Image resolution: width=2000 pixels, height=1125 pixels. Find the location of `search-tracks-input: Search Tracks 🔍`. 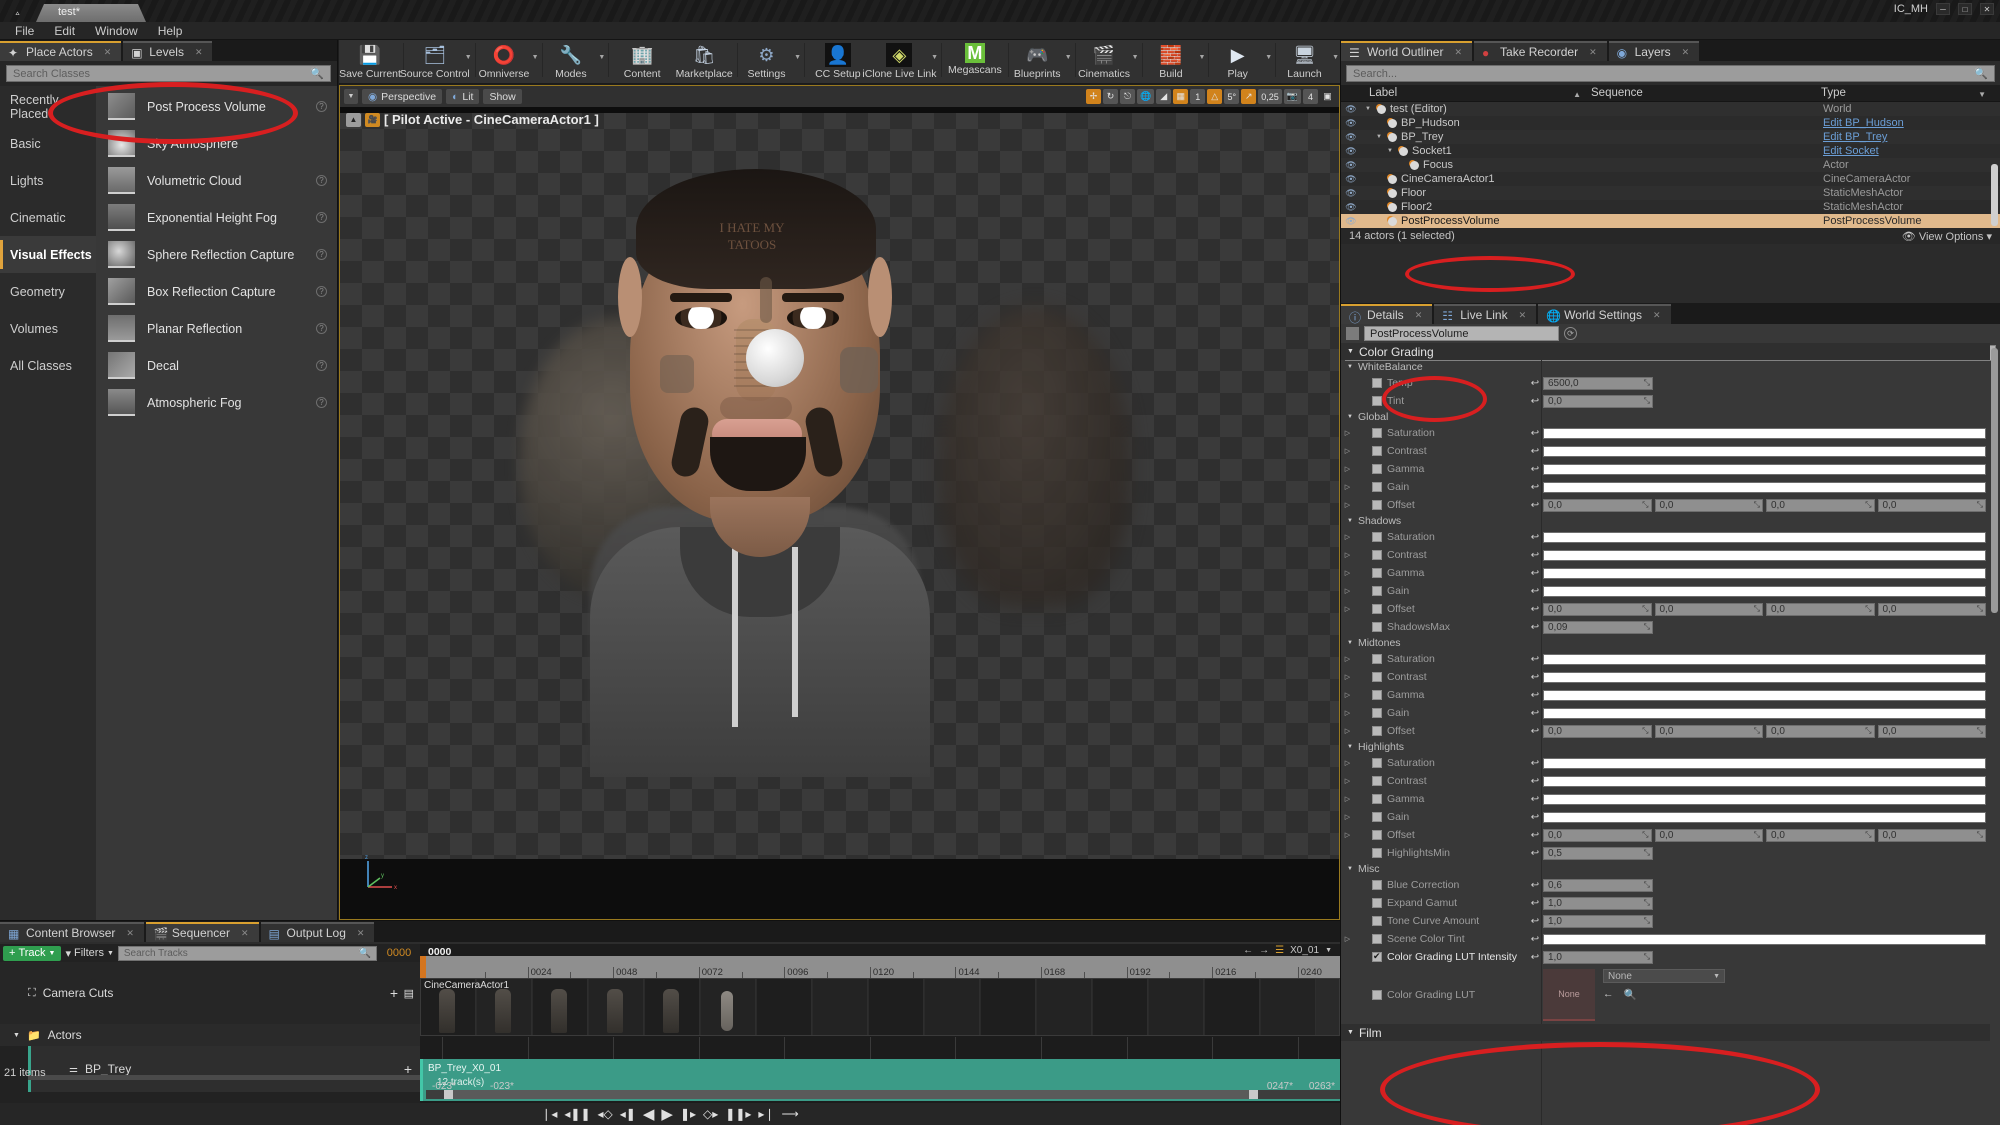

search-tracks-input: Search Tracks 🔍 is located at coordinates (247, 953).